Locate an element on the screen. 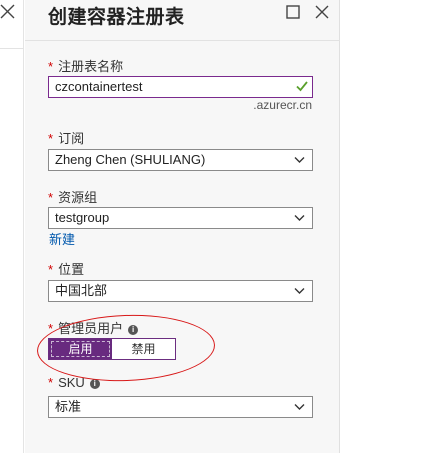  background-panel is located at coordinates (12, 226).